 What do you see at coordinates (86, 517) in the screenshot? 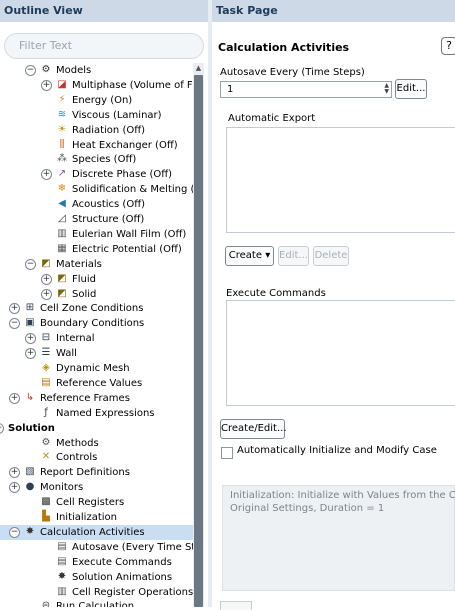
I see `tree-item-label: Initialization` at bounding box center [86, 517].